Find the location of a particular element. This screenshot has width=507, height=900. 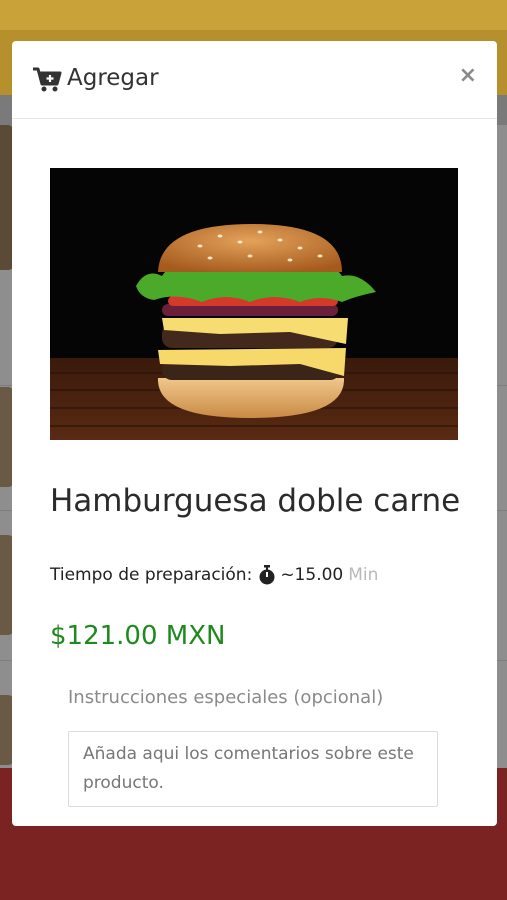

instructions-textarea is located at coordinates (253, 769).